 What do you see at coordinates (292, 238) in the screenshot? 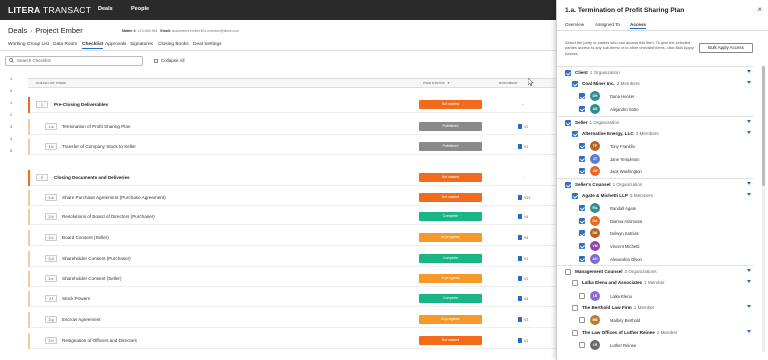
I see `table-row: 2.c Board Consent (Seller) In progress V4` at bounding box center [292, 238].